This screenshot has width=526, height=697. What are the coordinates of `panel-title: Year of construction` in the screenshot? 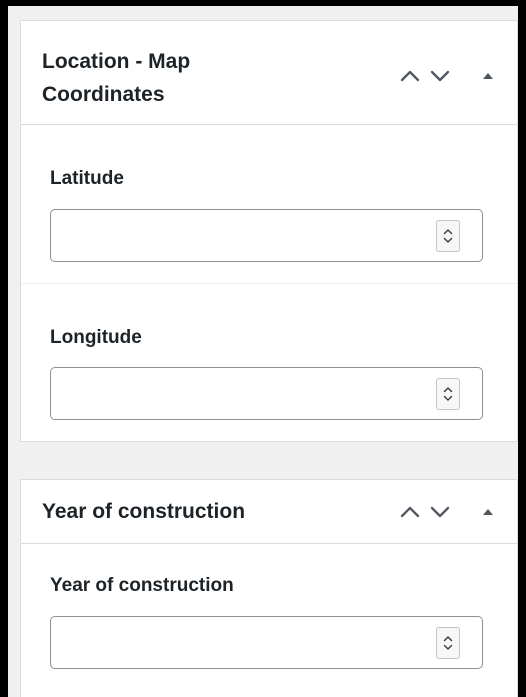 It's located at (144, 511).